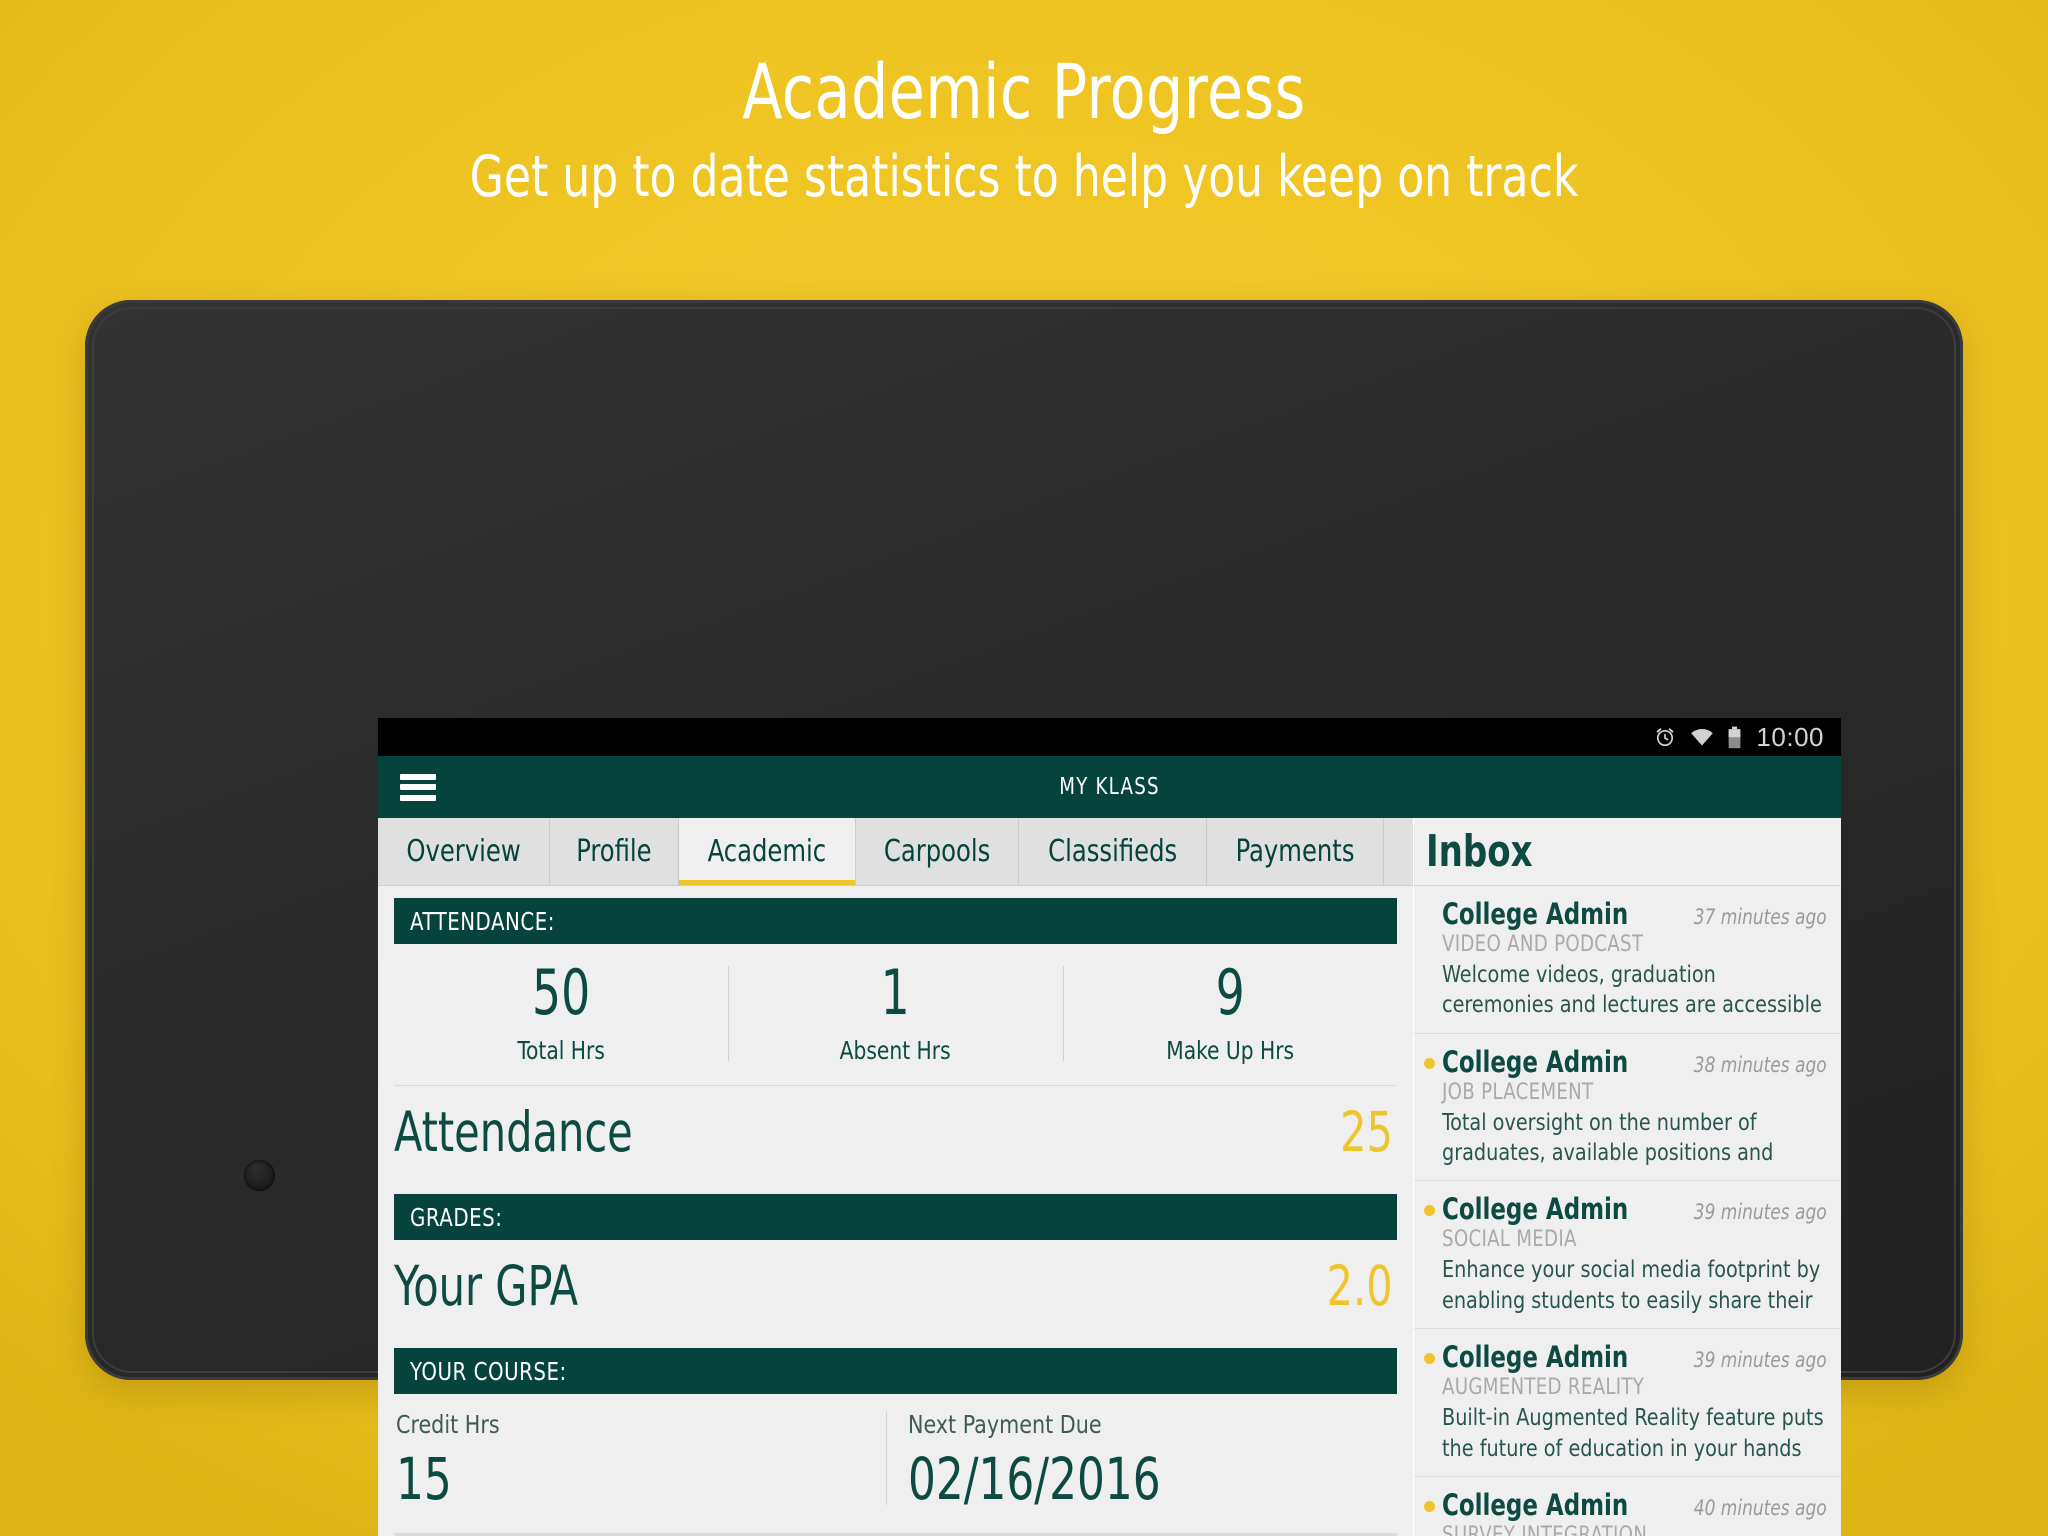 This screenshot has height=1536, width=2048. What do you see at coordinates (1109, 737) in the screenshot?
I see `android-status-bar: 10:00` at bounding box center [1109, 737].